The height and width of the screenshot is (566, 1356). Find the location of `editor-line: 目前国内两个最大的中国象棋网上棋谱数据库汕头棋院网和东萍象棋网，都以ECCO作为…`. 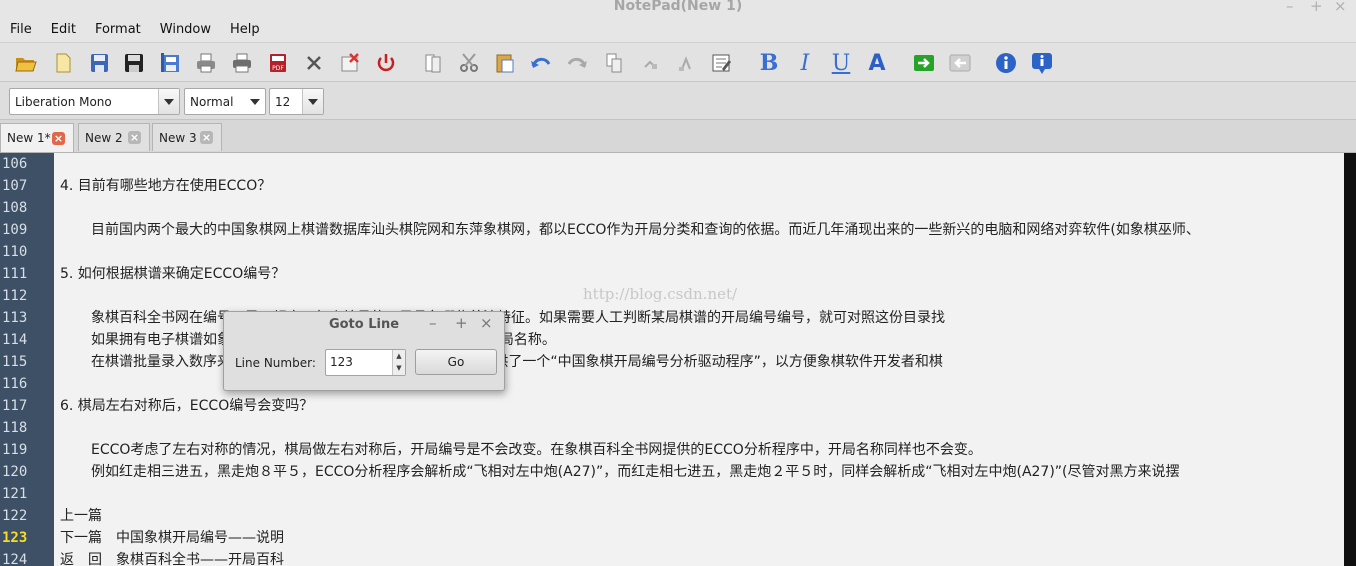

editor-line: 目前国内两个最大的中国象棋网上棋谱数据库汕头棋院网和东萍象棋网，都以ECCO作为… is located at coordinates (645, 230).